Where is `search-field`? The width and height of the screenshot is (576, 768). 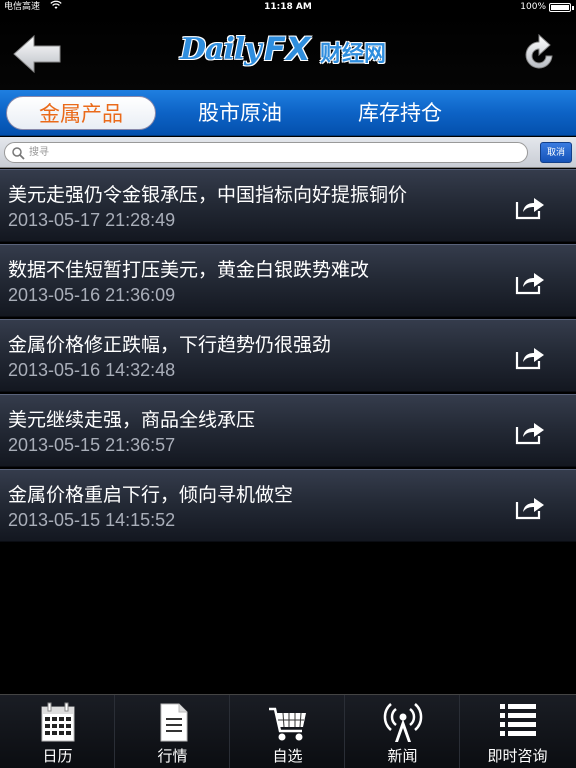 search-field is located at coordinates (266, 152).